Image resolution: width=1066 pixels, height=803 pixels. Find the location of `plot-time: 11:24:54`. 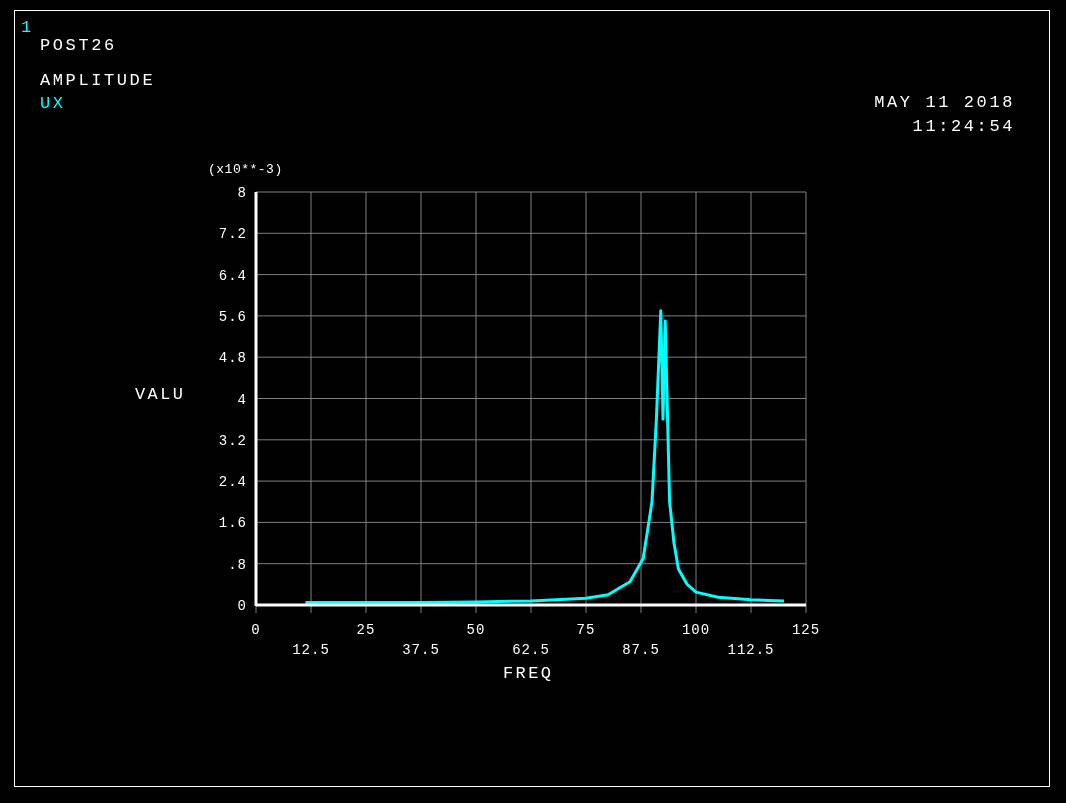

plot-time: 11:24:54 is located at coordinates (963, 126).